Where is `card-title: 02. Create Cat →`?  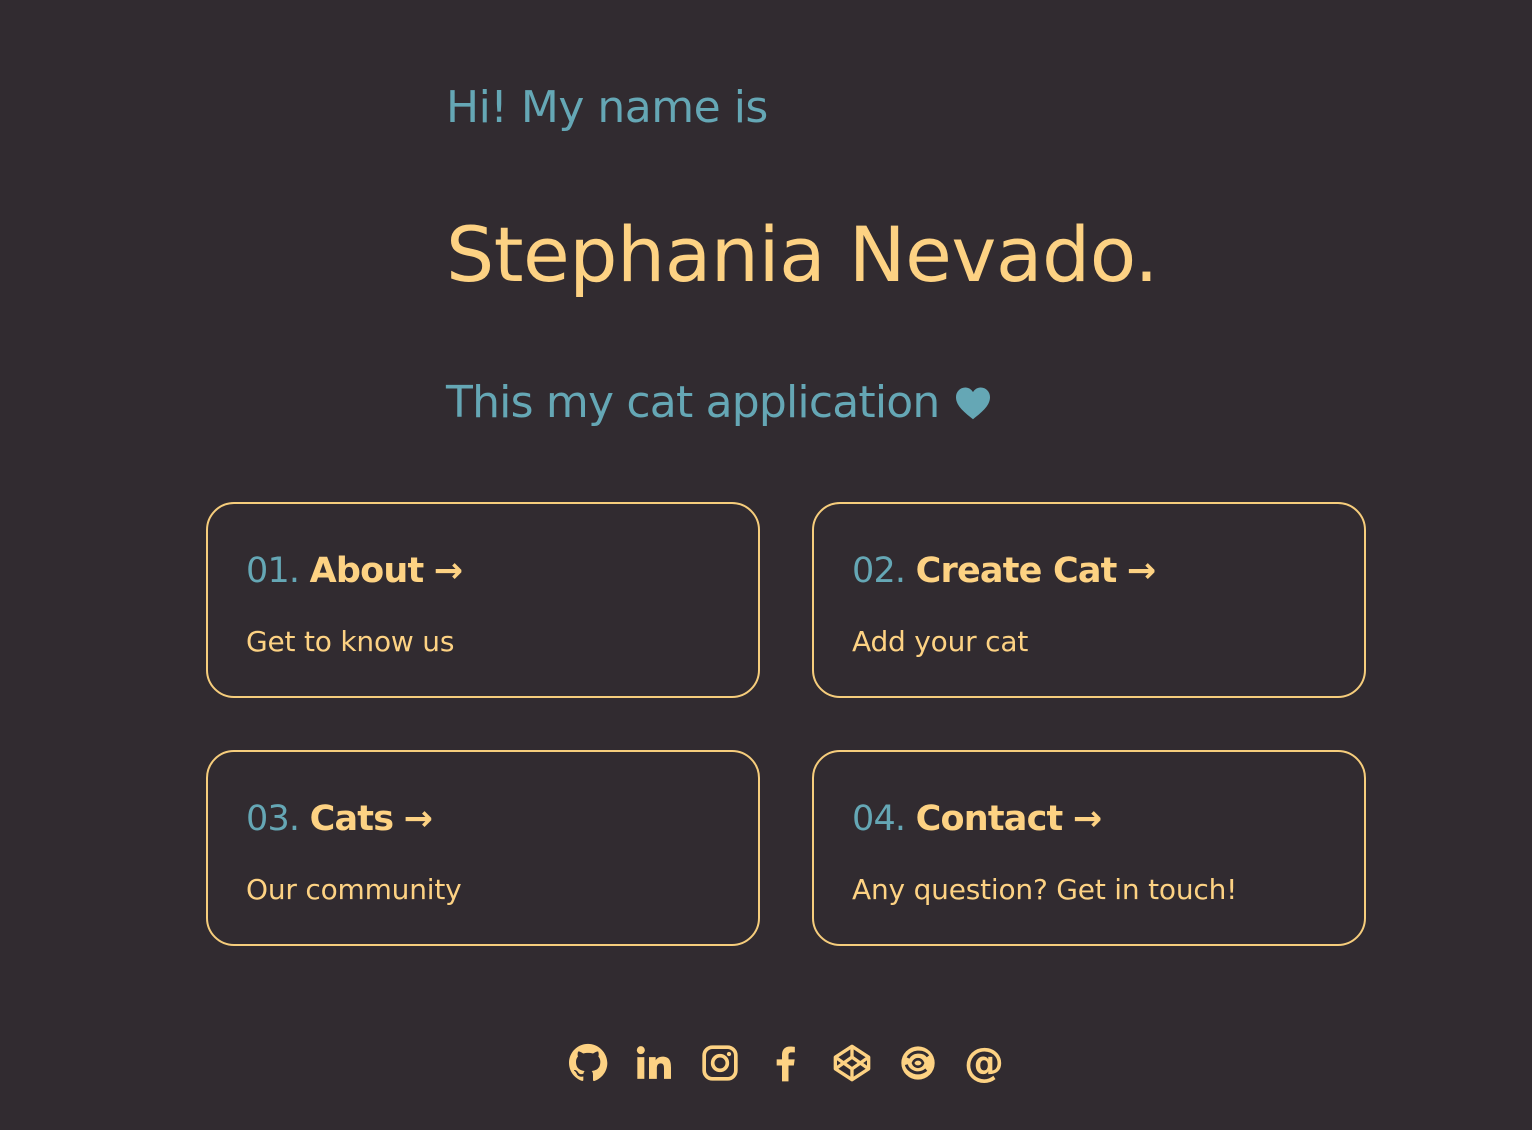 card-title: 02. Create Cat → is located at coordinates (1004, 571).